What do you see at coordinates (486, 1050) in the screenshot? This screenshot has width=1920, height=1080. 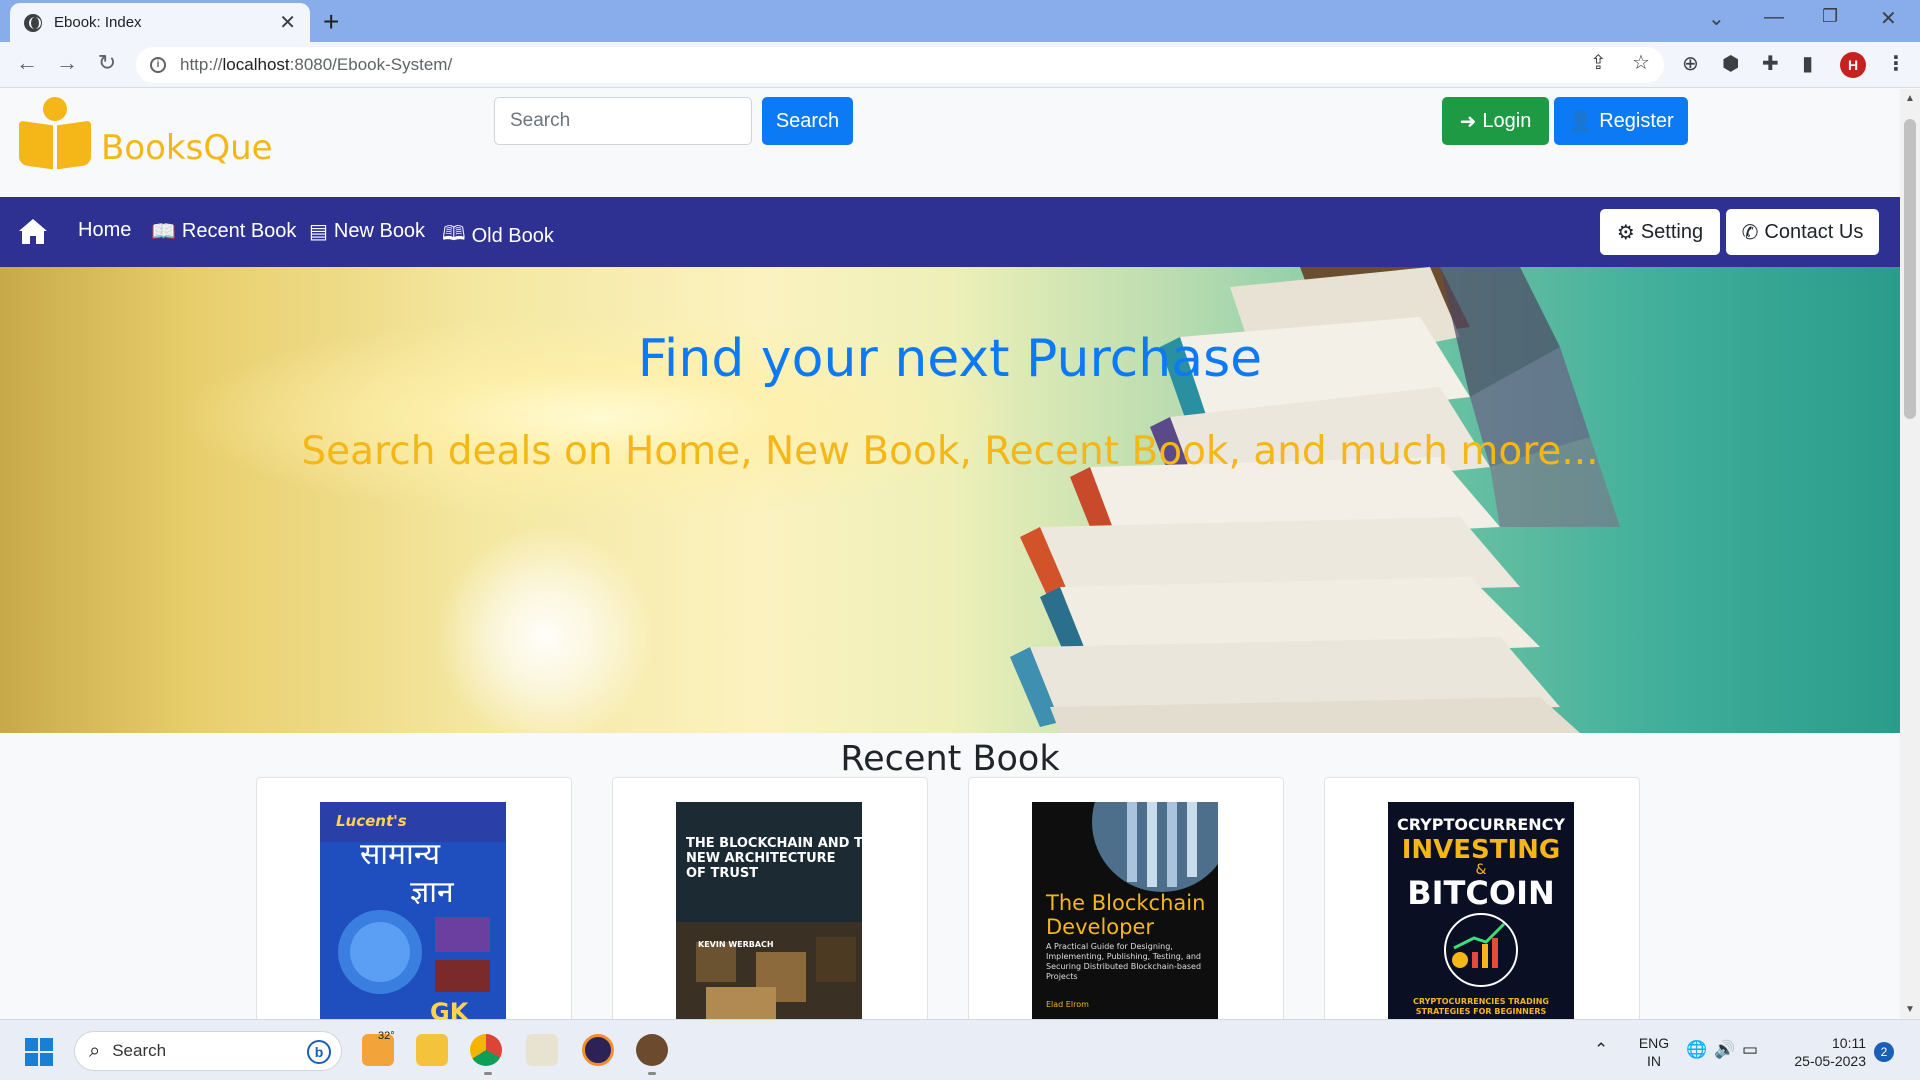 I see `chrome-icon` at bounding box center [486, 1050].